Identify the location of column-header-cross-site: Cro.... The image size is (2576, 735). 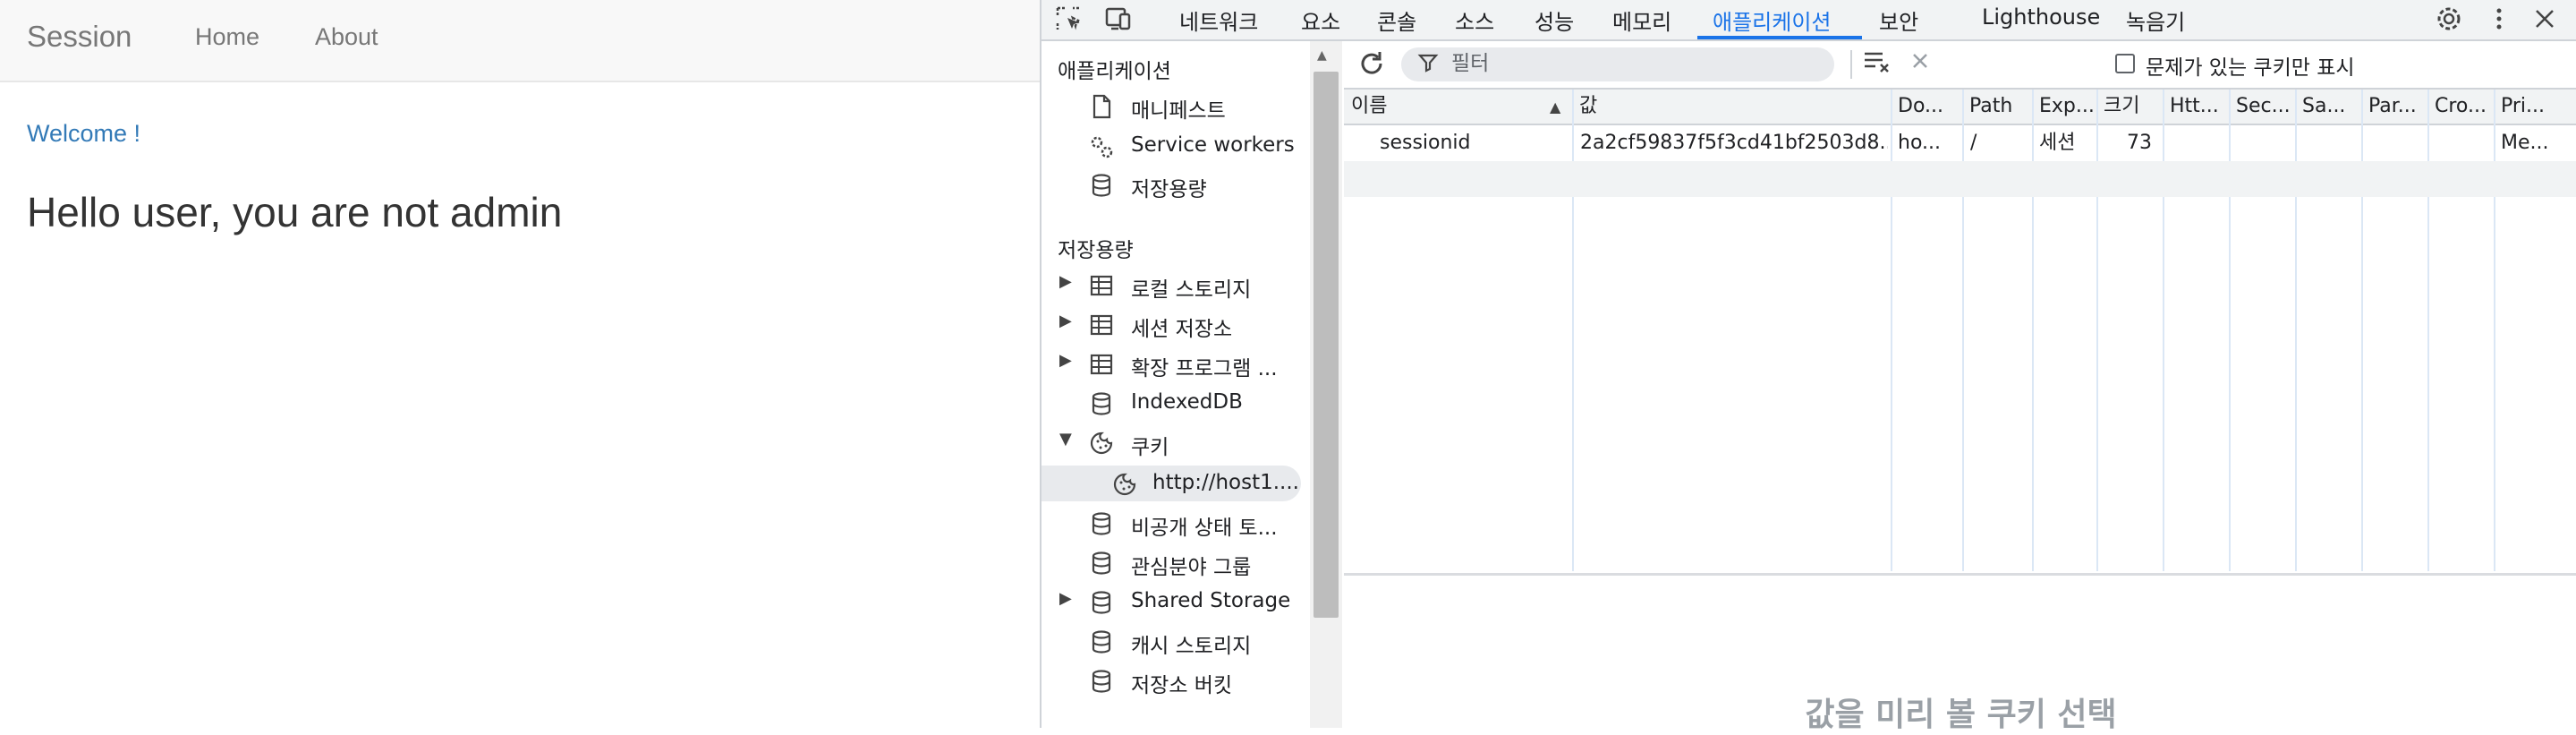
(2460, 107).